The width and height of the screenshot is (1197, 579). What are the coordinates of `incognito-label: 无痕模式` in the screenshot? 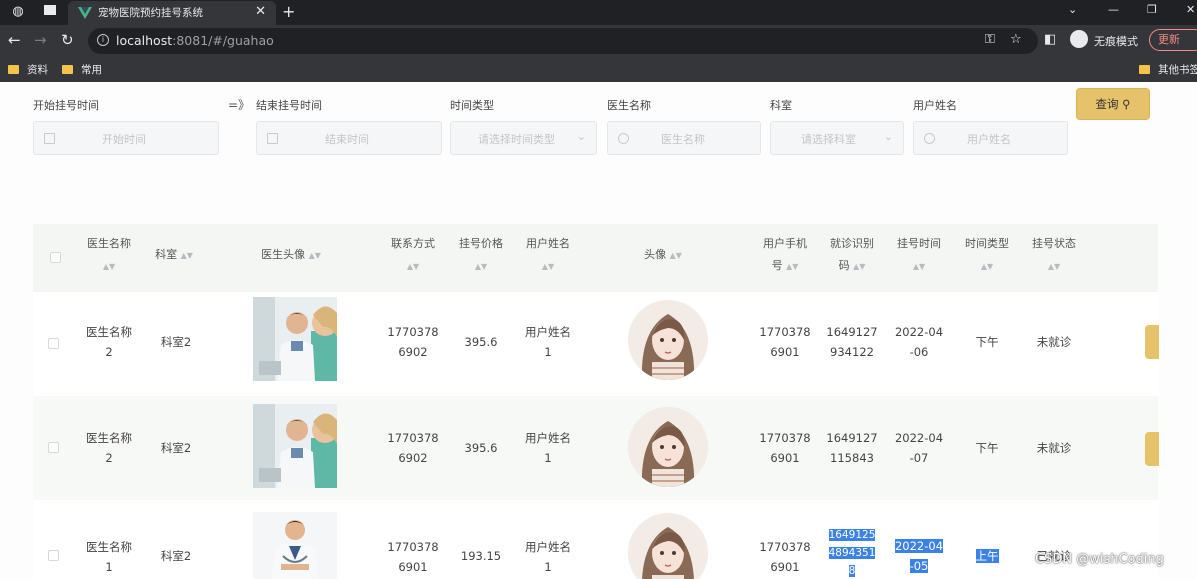 It's located at (1116, 41).